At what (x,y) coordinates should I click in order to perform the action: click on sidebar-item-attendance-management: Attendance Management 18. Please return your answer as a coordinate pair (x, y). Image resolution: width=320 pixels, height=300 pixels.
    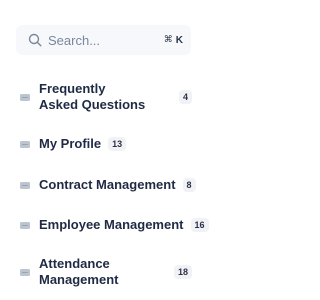
    Looking at the image, I should click on (106, 272).